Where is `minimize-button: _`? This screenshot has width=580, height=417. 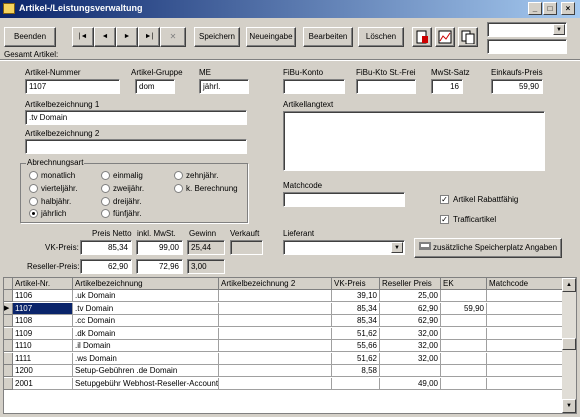
minimize-button: _ is located at coordinates (535, 8).